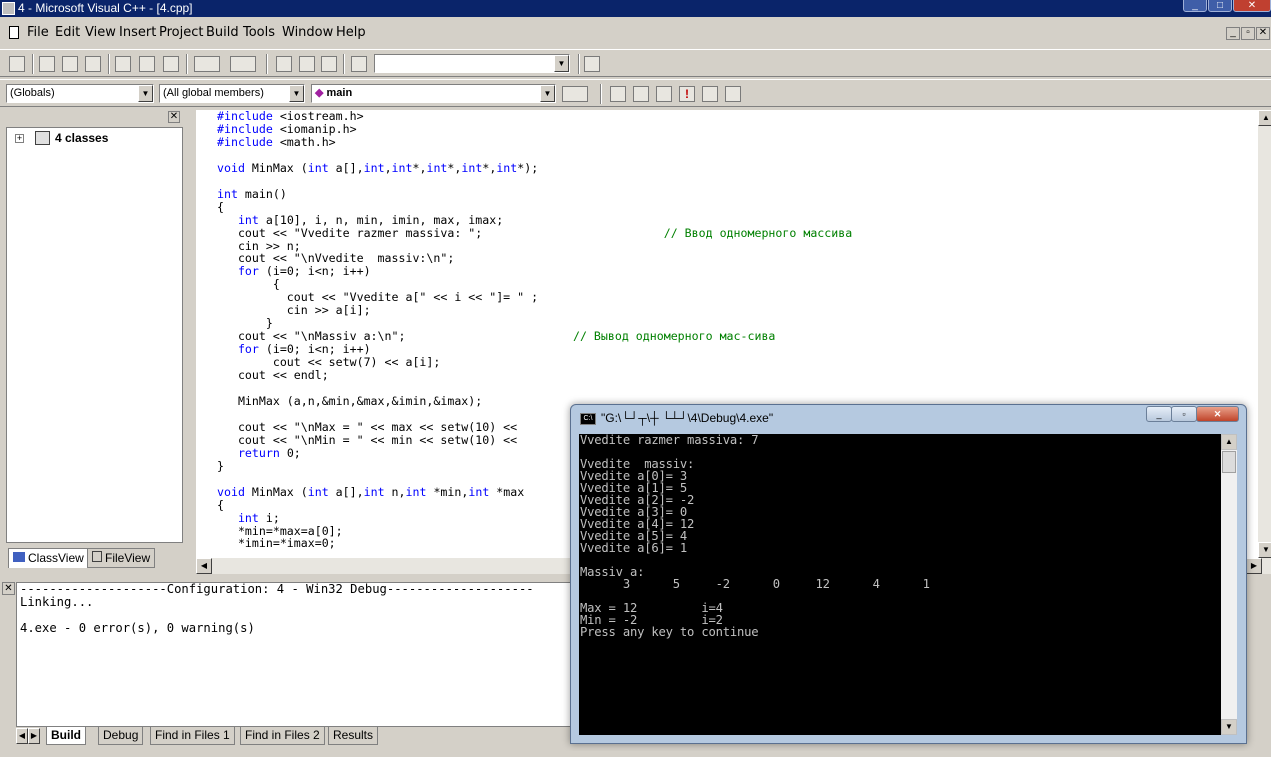 This screenshot has width=1271, height=757. Describe the element at coordinates (1229, 462) in the screenshot. I see `scroll-thumb` at that location.